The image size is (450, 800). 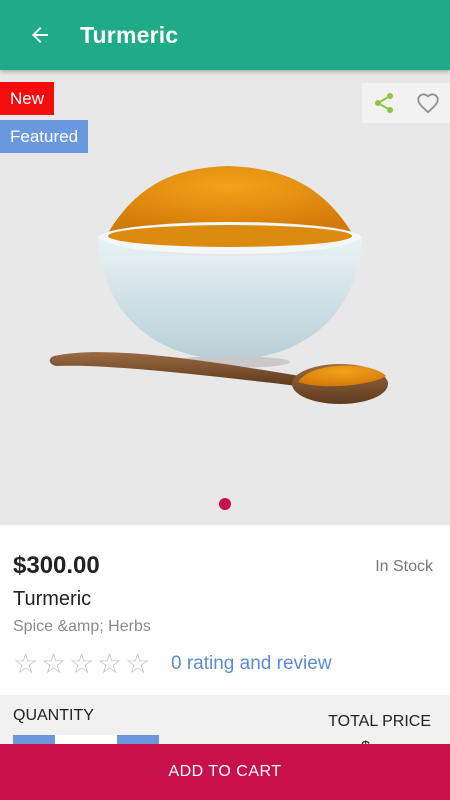 What do you see at coordinates (44, 136) in the screenshot?
I see `featured-badge: Featured` at bounding box center [44, 136].